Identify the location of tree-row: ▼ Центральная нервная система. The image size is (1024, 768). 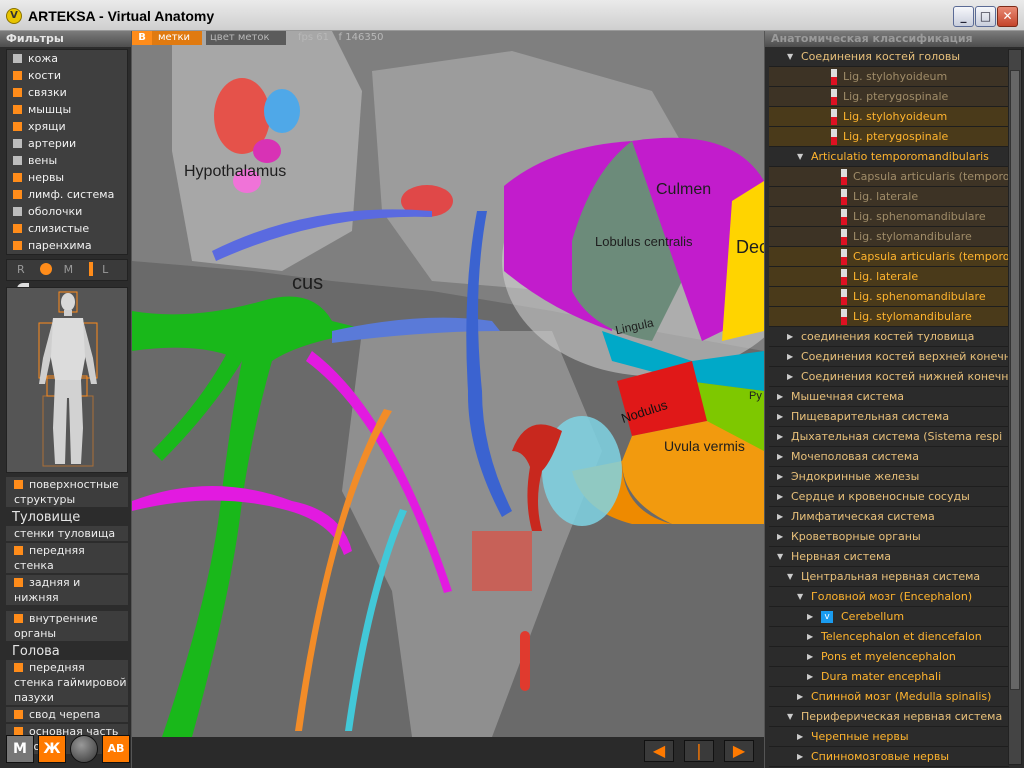
(889, 577).